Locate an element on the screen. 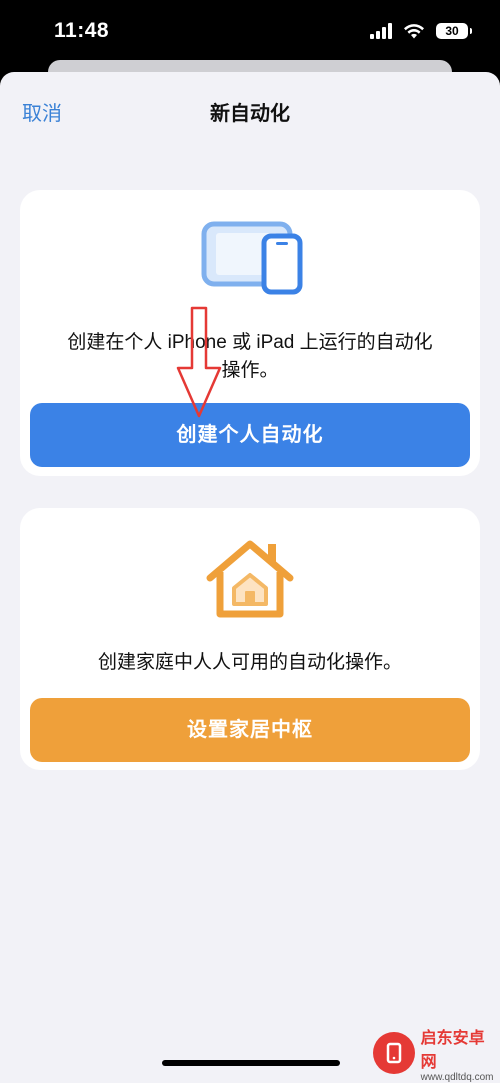 This screenshot has height=1083, width=500. watermark-text: 启东安卓网 www.qdltdq.com is located at coordinates (457, 1056).